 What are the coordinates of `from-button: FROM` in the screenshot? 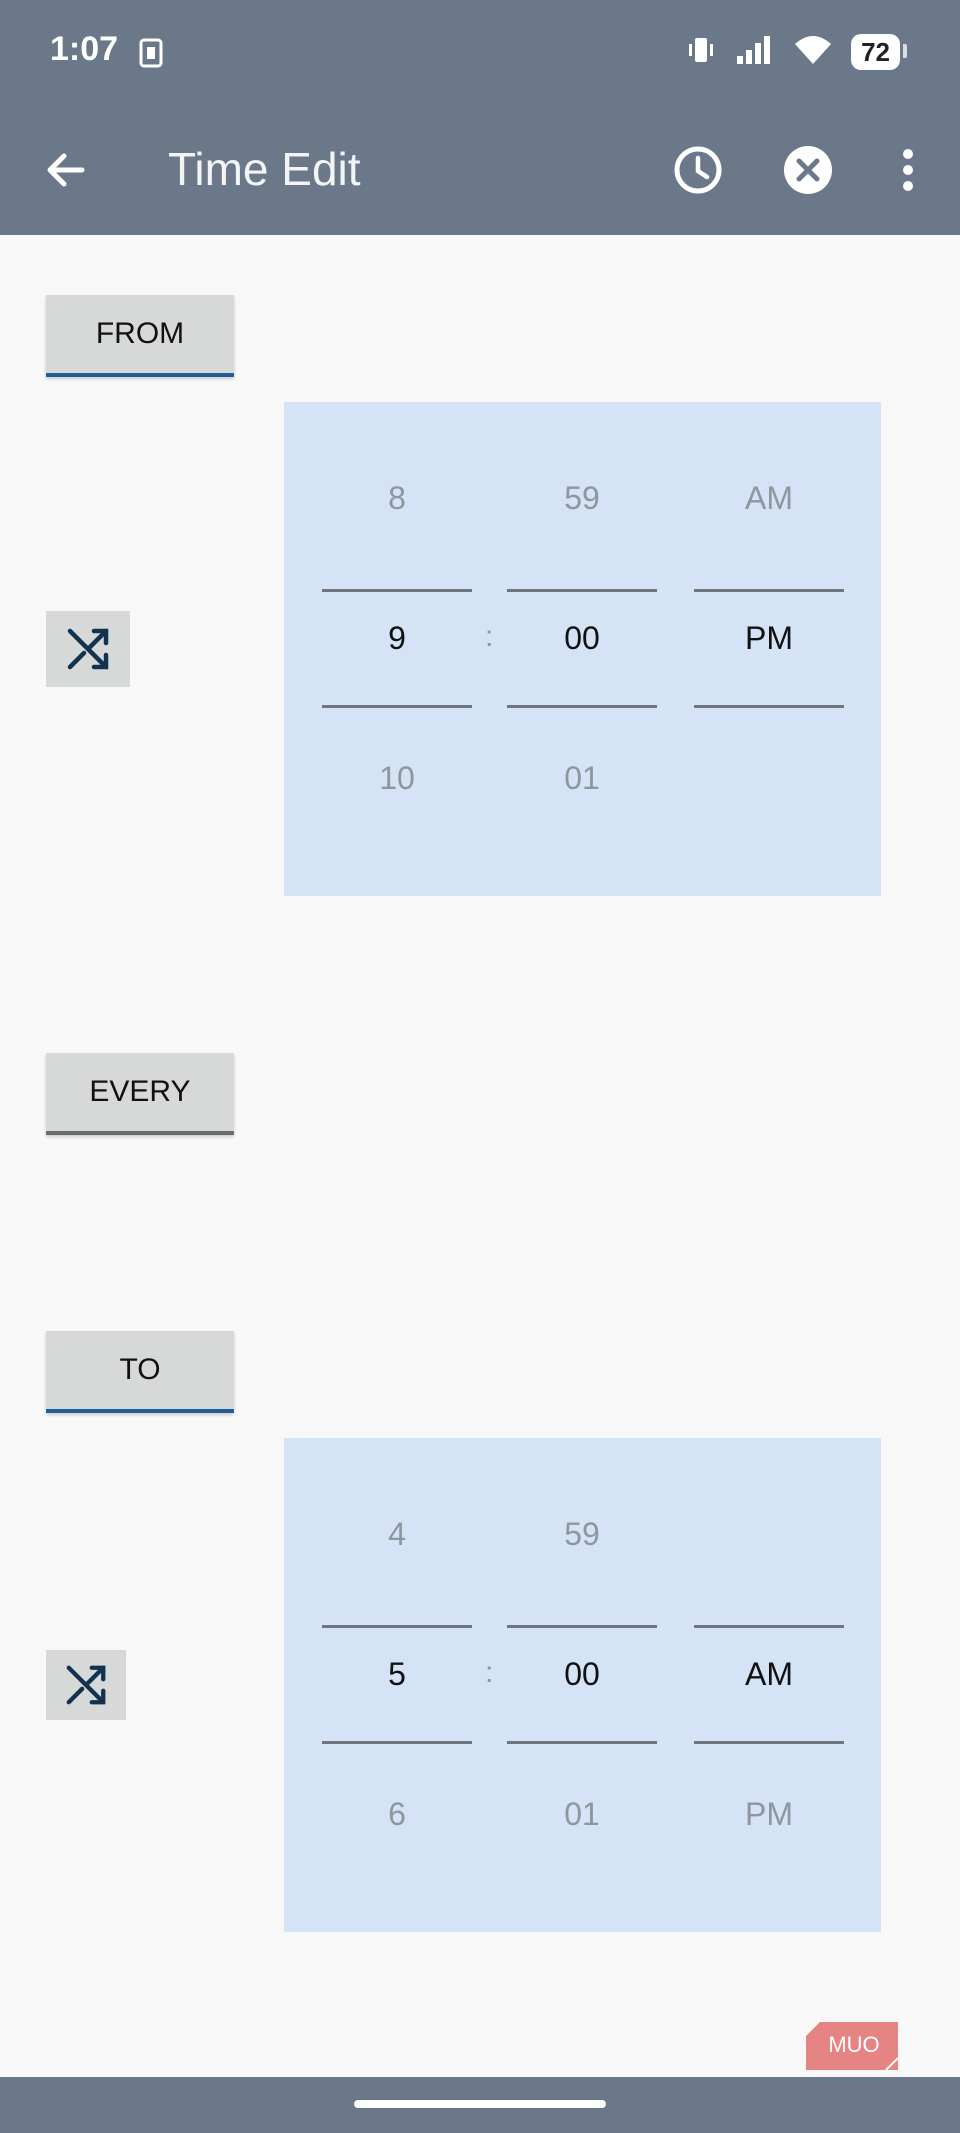 It's located at (140, 336).